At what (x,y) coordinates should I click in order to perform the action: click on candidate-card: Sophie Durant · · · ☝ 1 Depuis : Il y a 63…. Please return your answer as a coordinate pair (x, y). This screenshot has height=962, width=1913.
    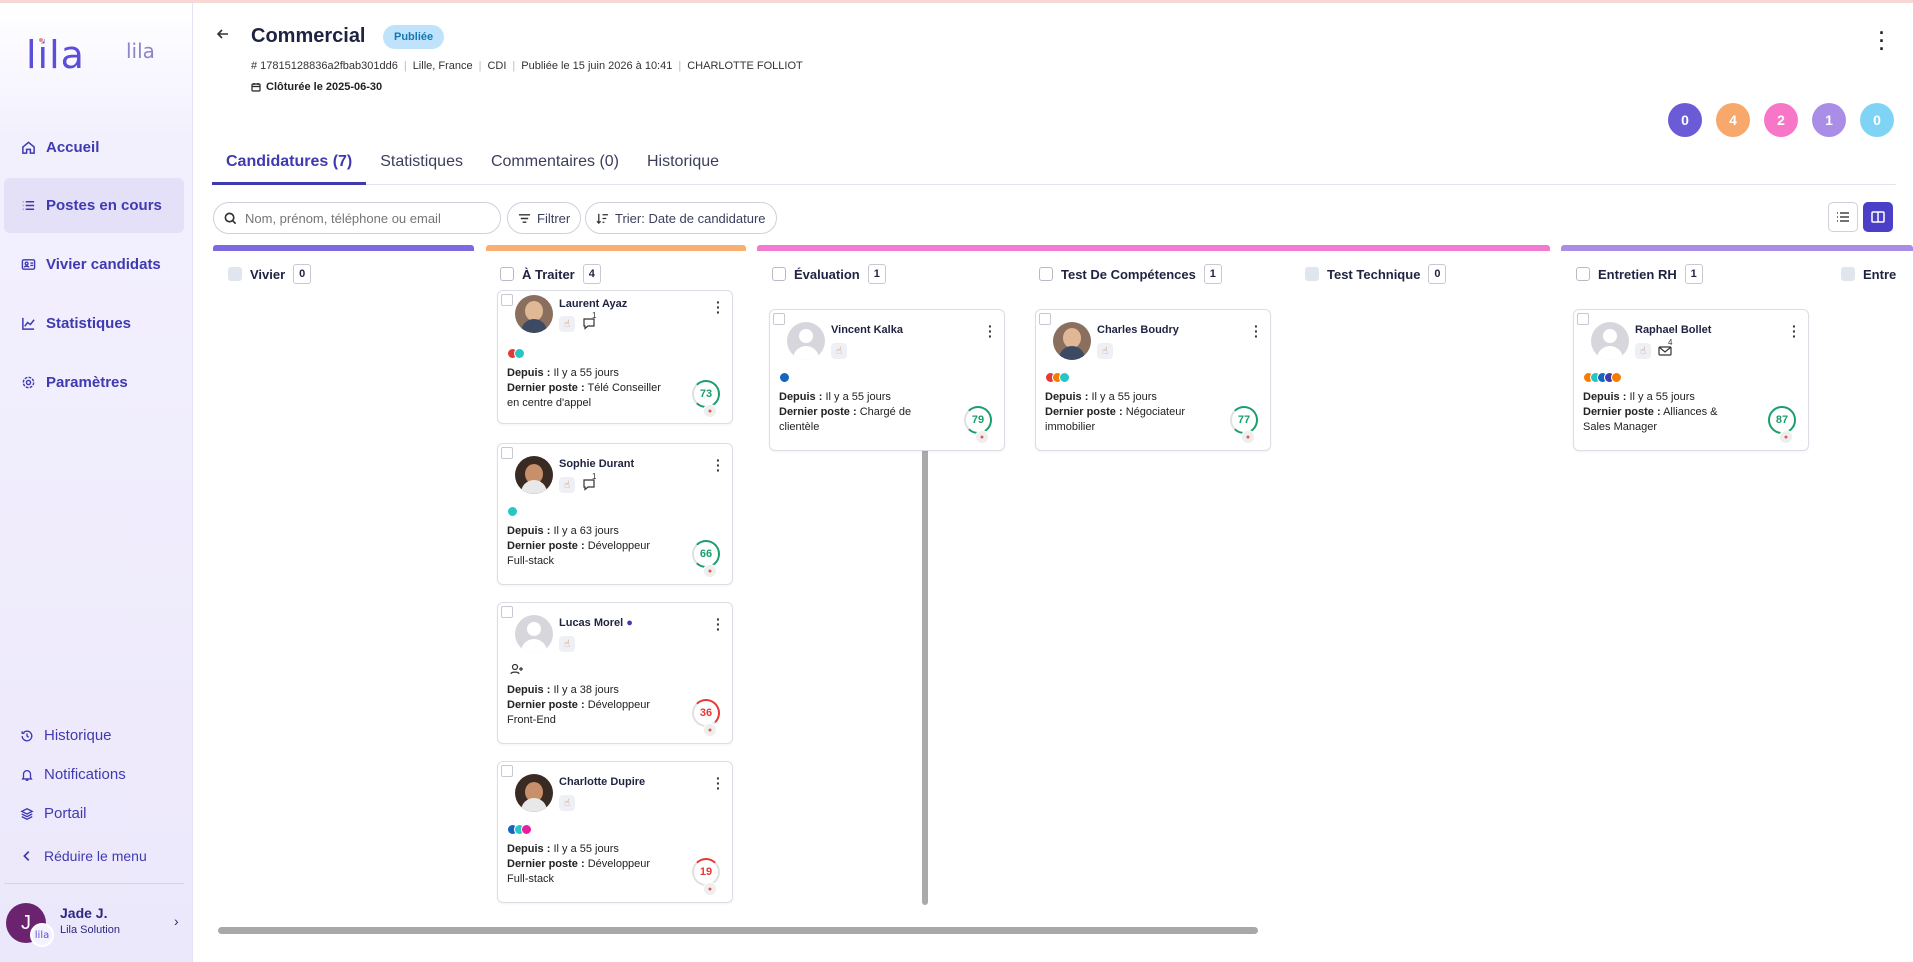
    Looking at the image, I should click on (615, 514).